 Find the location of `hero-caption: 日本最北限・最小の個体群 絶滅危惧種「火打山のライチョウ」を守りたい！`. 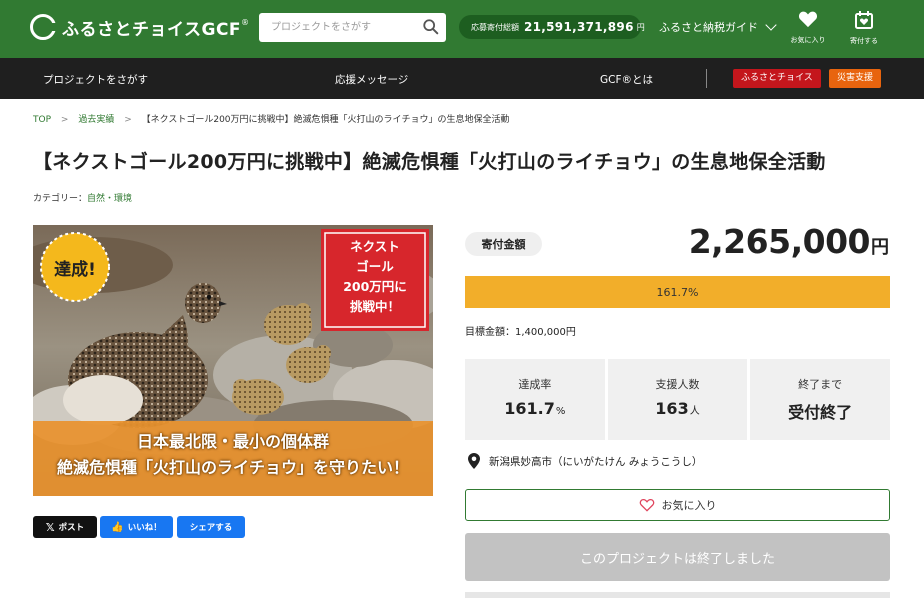

hero-caption: 日本最北限・最小の個体群 絶滅危惧種「火打山のライチョウ」を守りたい！ is located at coordinates (233, 456).